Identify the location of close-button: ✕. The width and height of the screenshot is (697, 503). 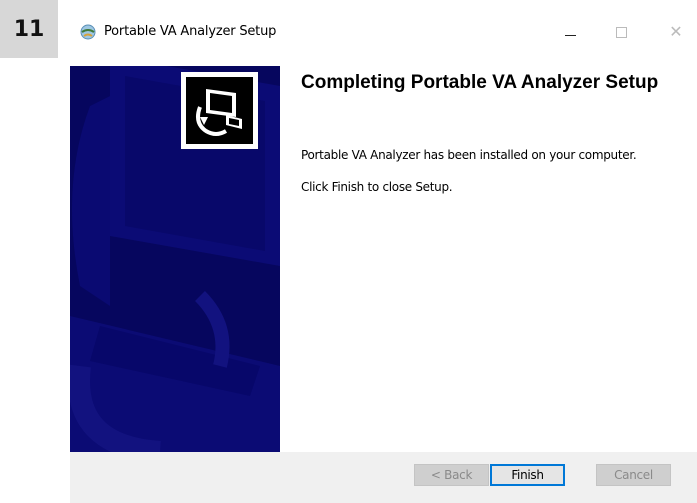
(676, 32).